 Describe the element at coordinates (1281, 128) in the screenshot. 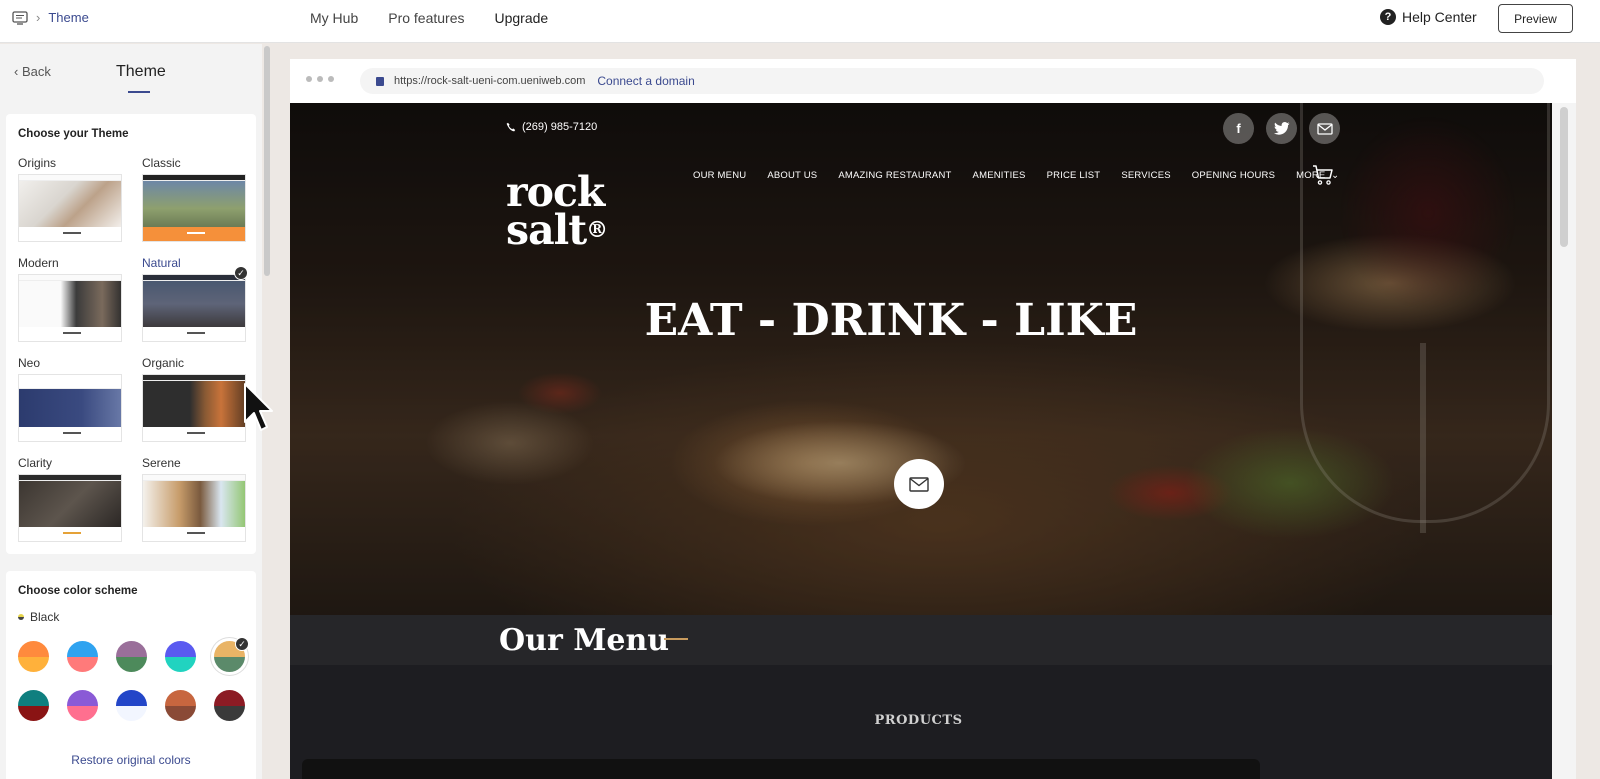

I see `twitter-icon` at that location.